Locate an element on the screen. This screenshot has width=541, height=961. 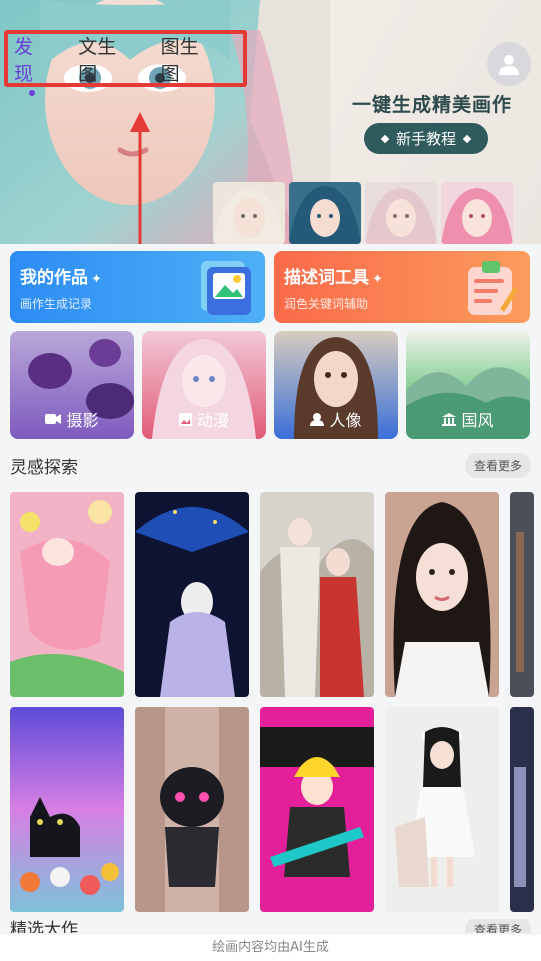
tutorial-button: 新手教程 is located at coordinates (426, 138).